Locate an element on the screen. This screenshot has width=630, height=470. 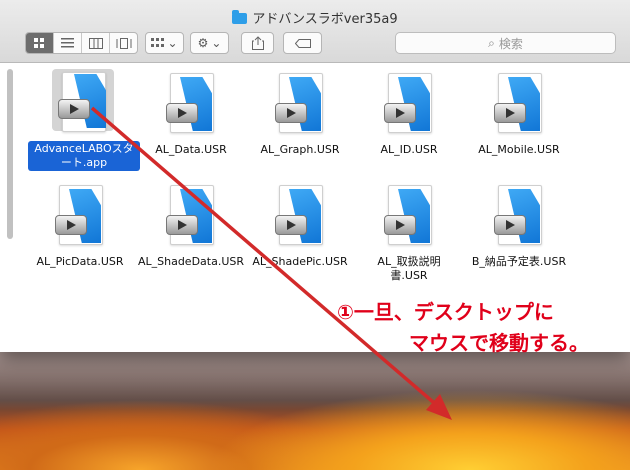
file-label: AL_Mobile.USR is located at coordinates (519, 149).